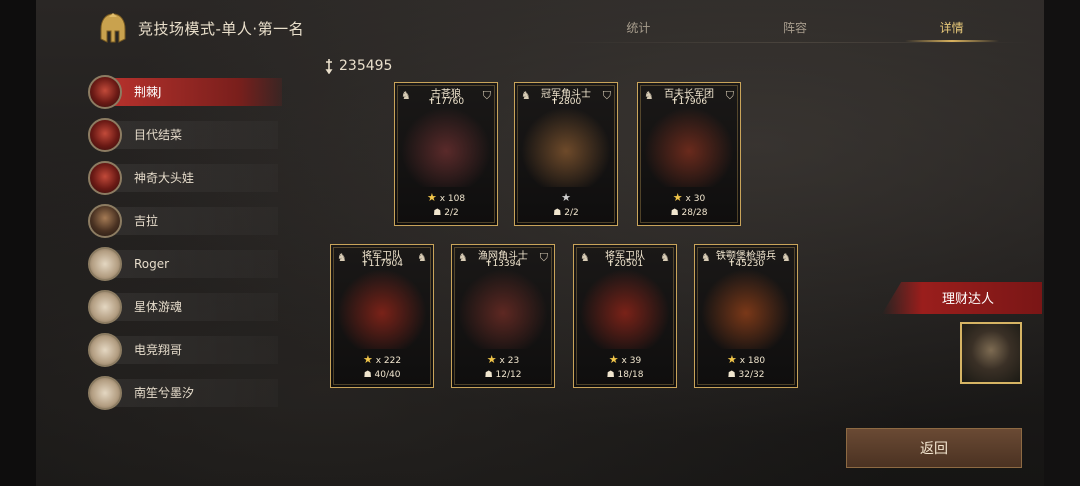  I want to click on tab-bar: 统计 阵容 详情, so click(795, 28).